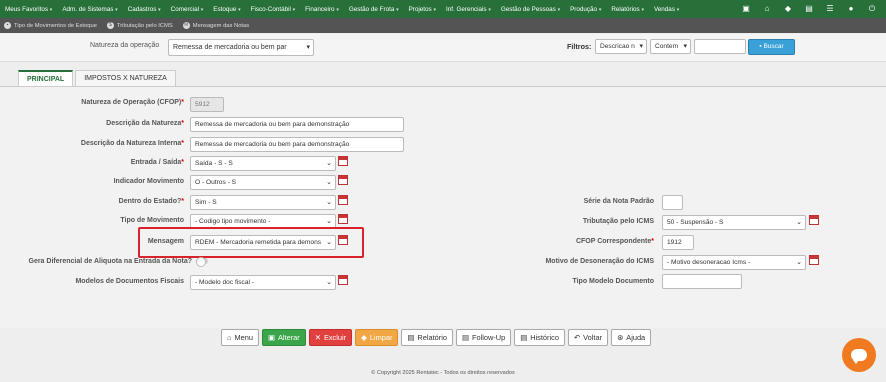 Image resolution: width=886 pixels, height=382 pixels. What do you see at coordinates (263, 282) in the screenshot?
I see `modelos-select: - Modelo doc fiscal - ⌄` at bounding box center [263, 282].